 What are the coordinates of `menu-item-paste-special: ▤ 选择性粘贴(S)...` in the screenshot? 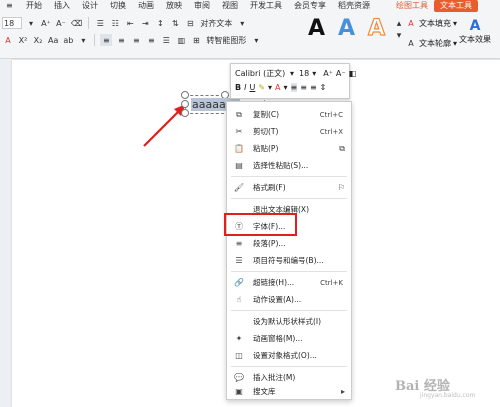 It's located at (289, 165).